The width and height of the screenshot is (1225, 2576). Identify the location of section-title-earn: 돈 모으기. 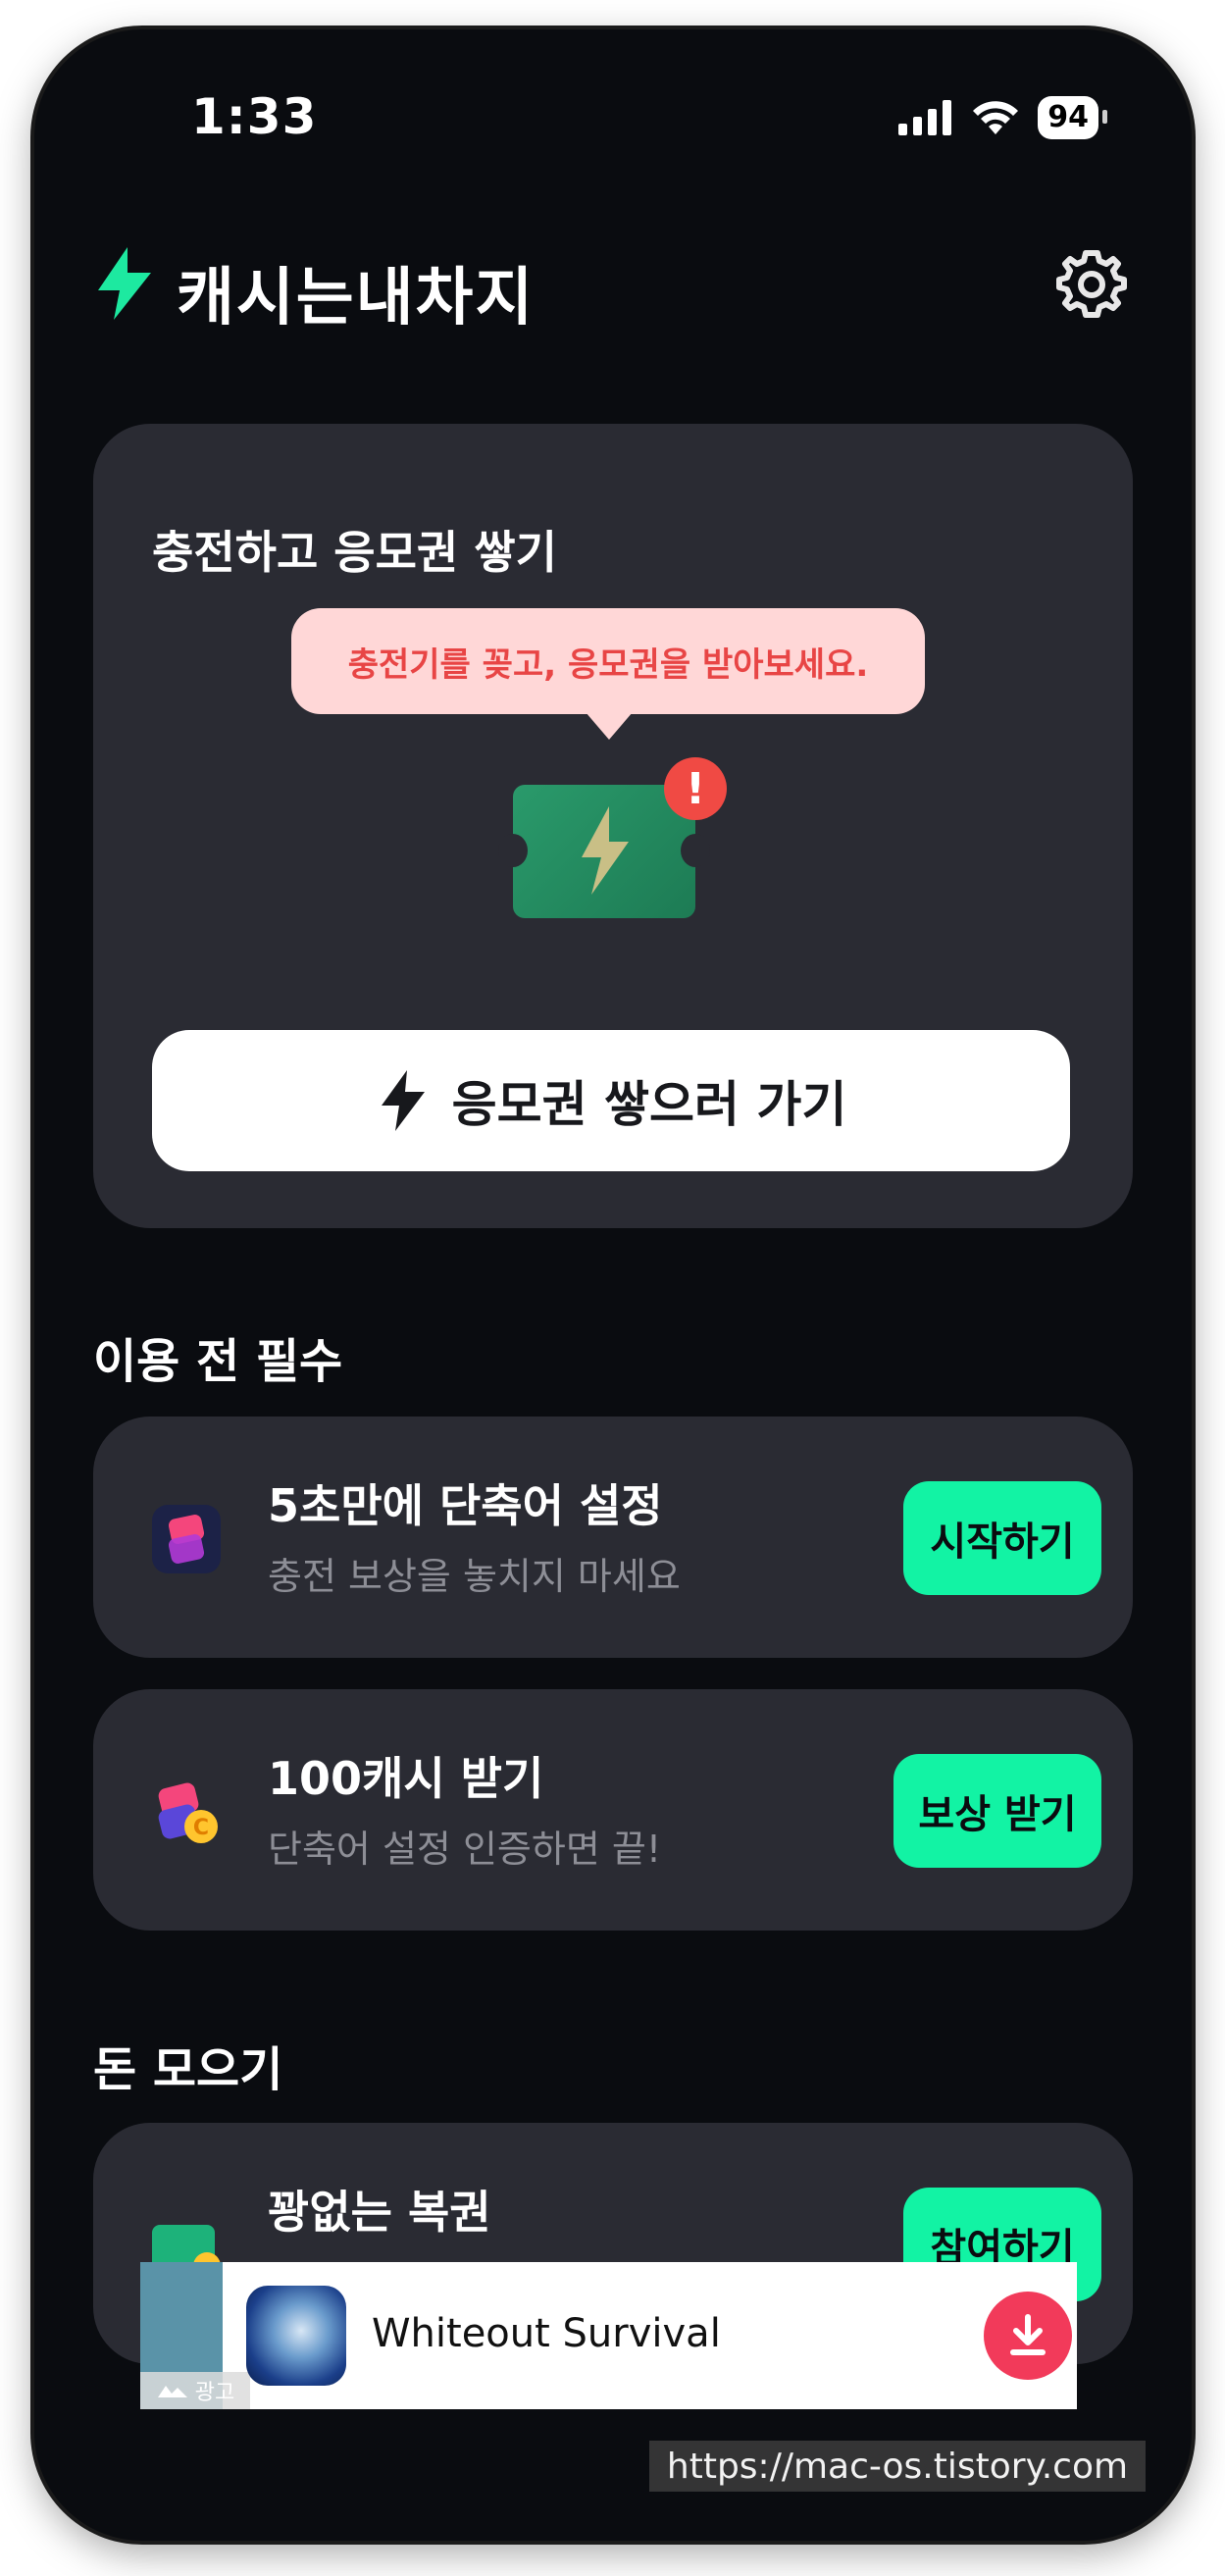
(188, 2069).